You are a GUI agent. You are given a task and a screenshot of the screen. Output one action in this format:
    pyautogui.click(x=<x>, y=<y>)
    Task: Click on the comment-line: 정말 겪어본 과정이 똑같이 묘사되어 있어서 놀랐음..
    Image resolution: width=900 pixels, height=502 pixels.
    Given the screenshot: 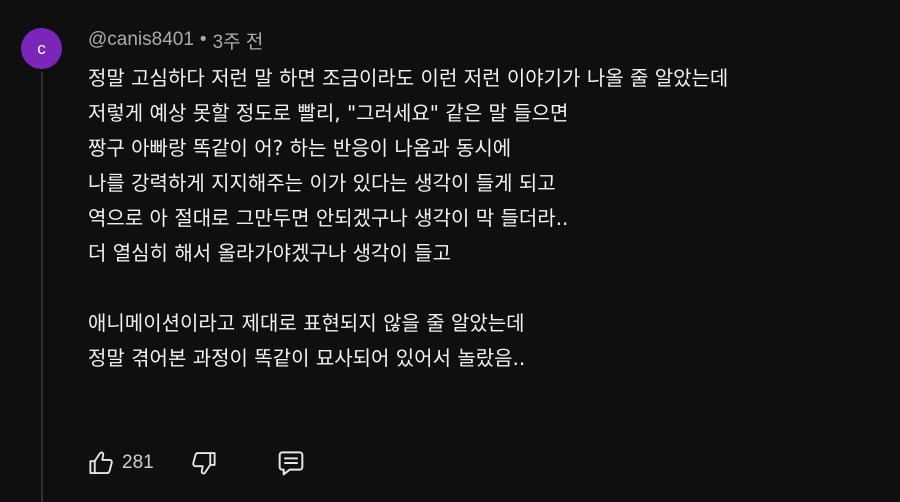 What is the action you would take?
    pyautogui.click(x=307, y=358)
    